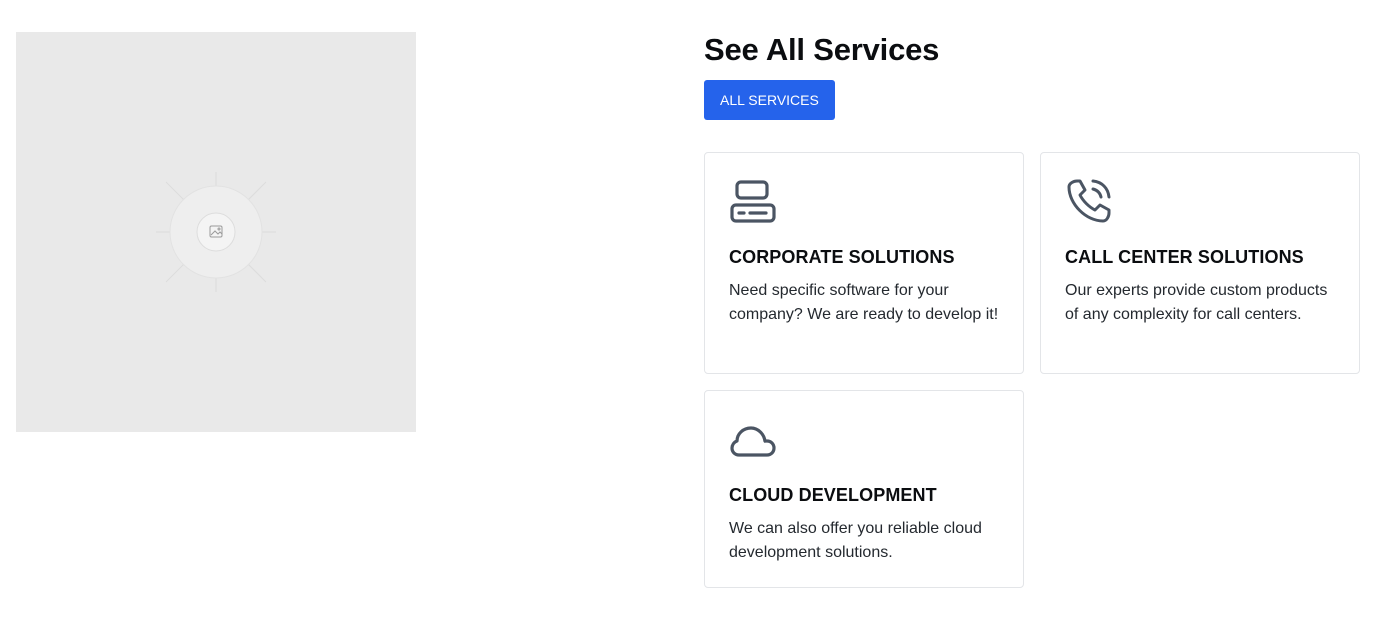 The image size is (1376, 620). I want to click on service-card-title: CLOUD DEVELOPMENT, so click(833, 495).